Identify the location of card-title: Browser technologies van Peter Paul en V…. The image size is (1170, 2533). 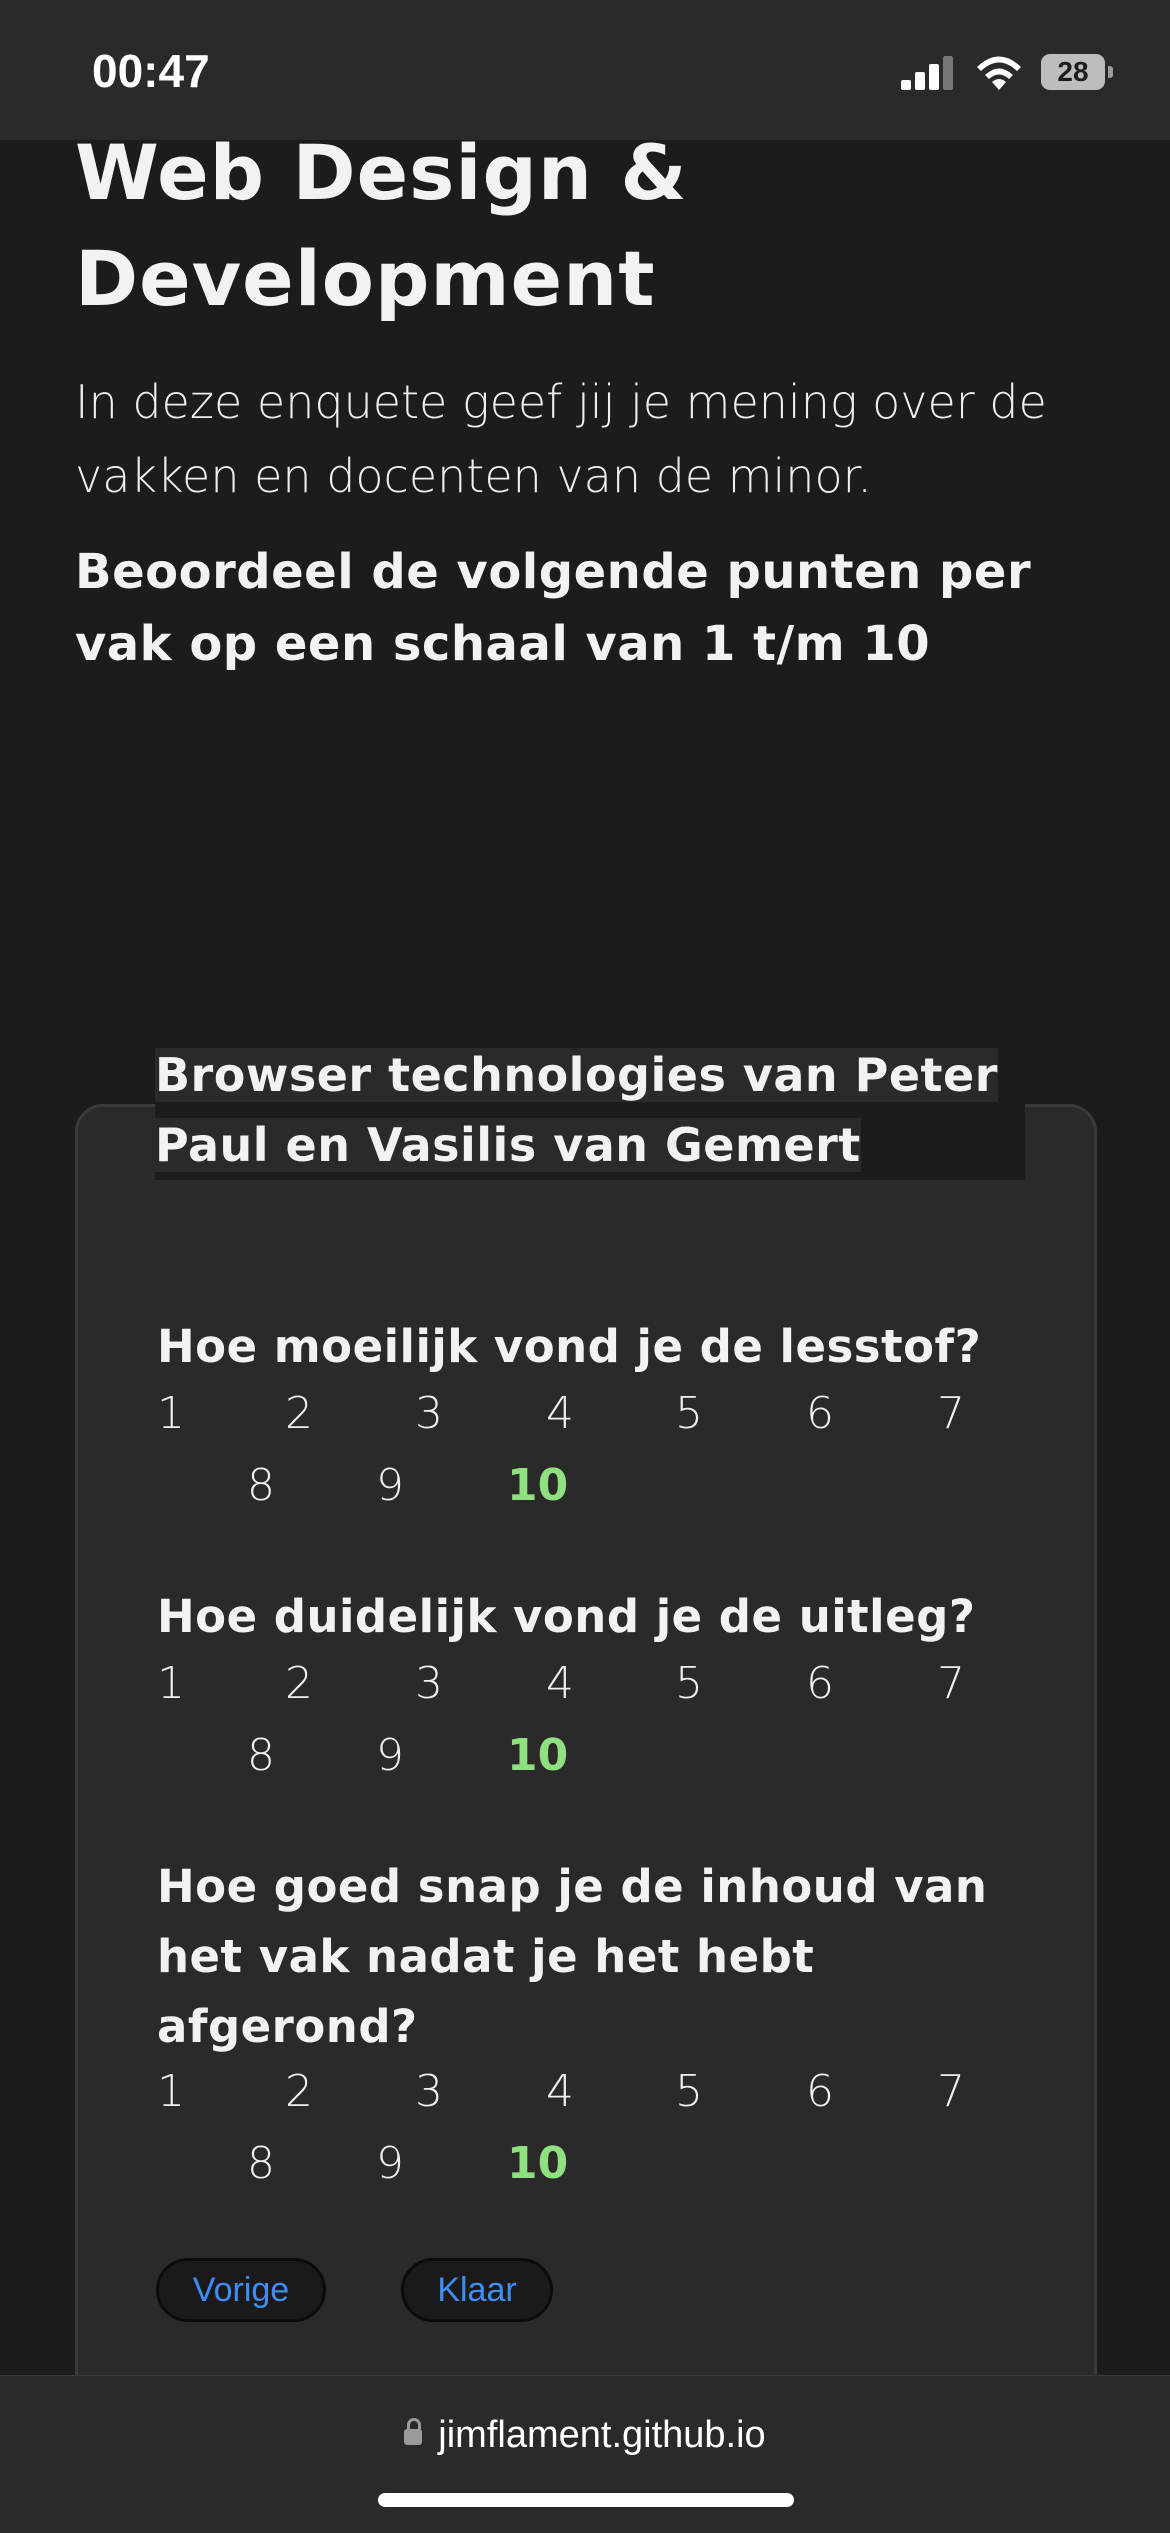
(590, 1110).